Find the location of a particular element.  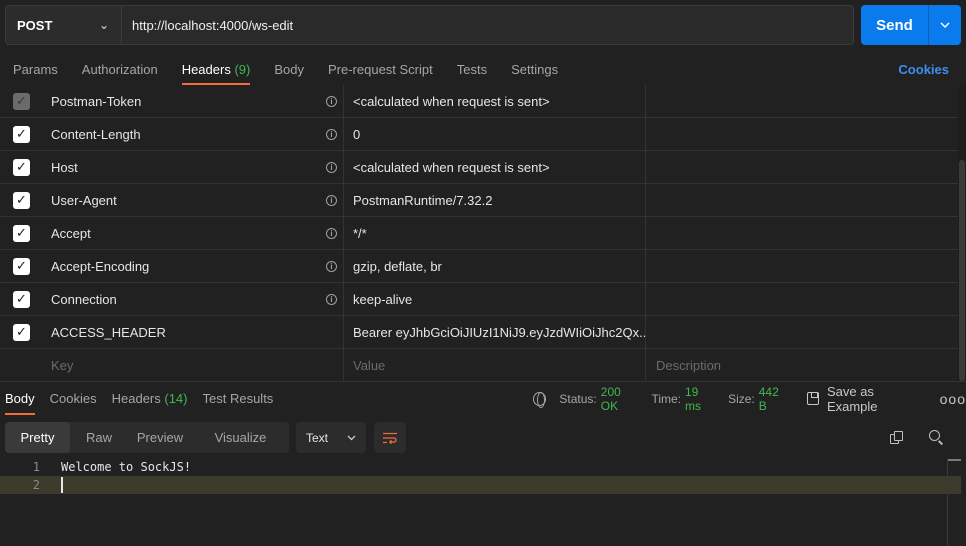

status-label: Status: is located at coordinates (578, 398).